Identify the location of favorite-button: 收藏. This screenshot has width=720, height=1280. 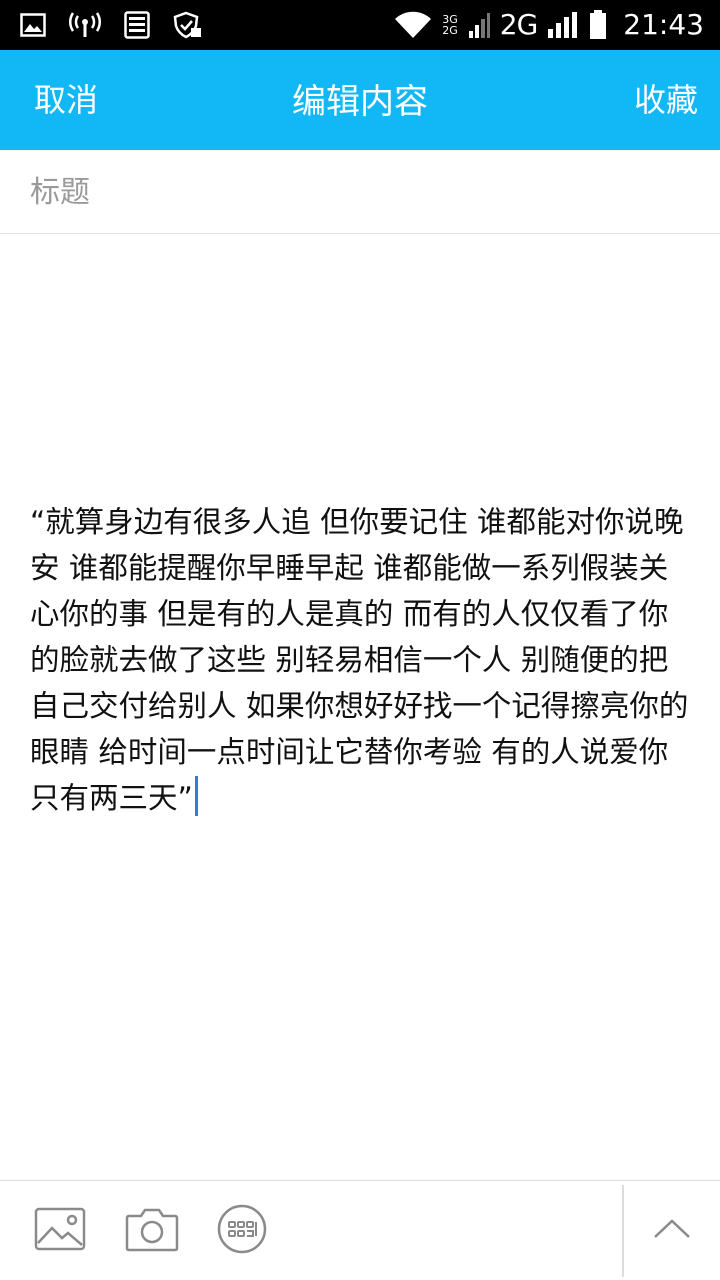
(666, 100).